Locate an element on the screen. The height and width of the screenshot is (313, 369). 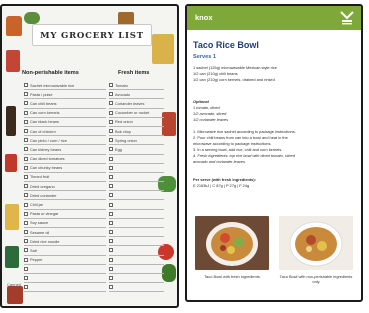
optional-heading: Optional is located at coordinates (201, 101).